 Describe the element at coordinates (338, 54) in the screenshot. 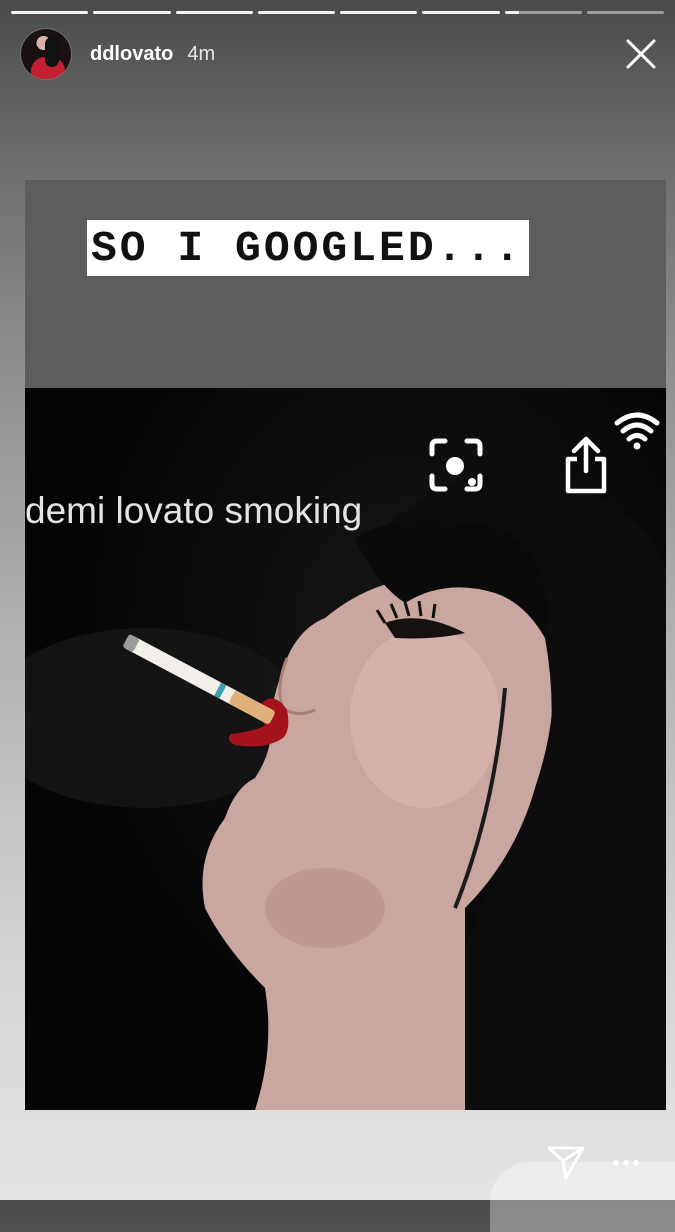

I see `story-header: ddlovato 4m` at that location.